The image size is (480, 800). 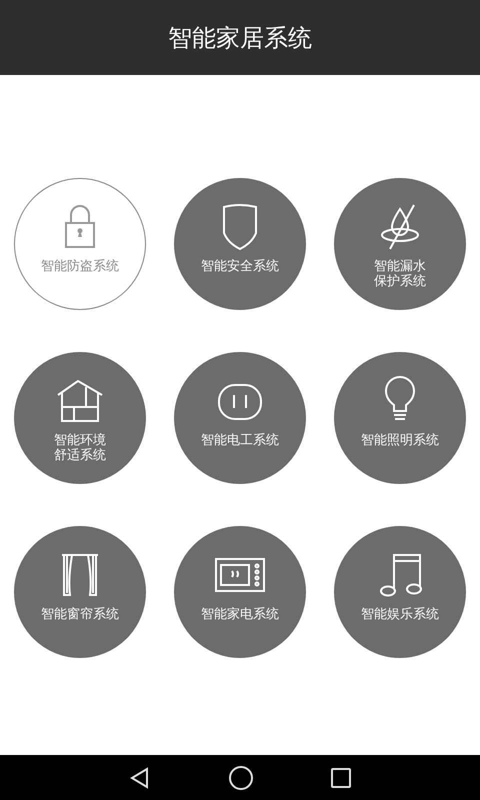 I want to click on recent-apps-icon, so click(x=341, y=777).